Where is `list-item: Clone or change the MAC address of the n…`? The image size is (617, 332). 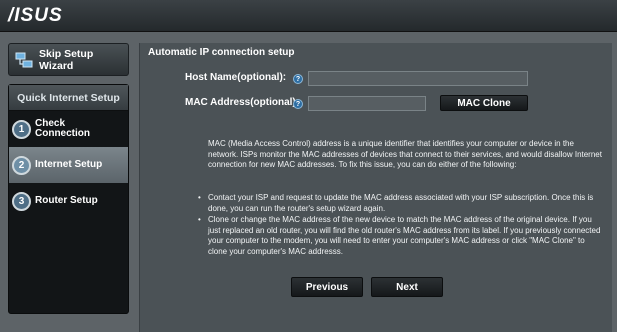
list-item: Clone or change the MAC address of the n… is located at coordinates (401, 236).